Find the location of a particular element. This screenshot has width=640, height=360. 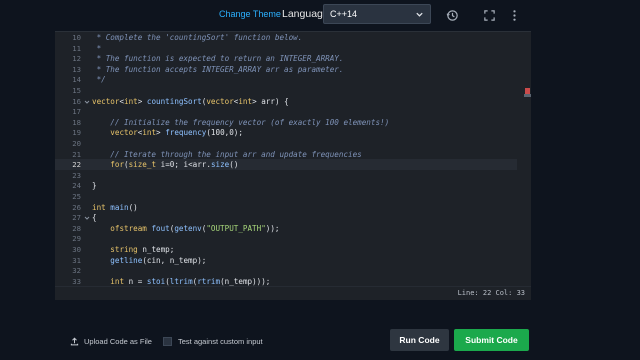

code-line: string n_temp; is located at coordinates (142, 249).